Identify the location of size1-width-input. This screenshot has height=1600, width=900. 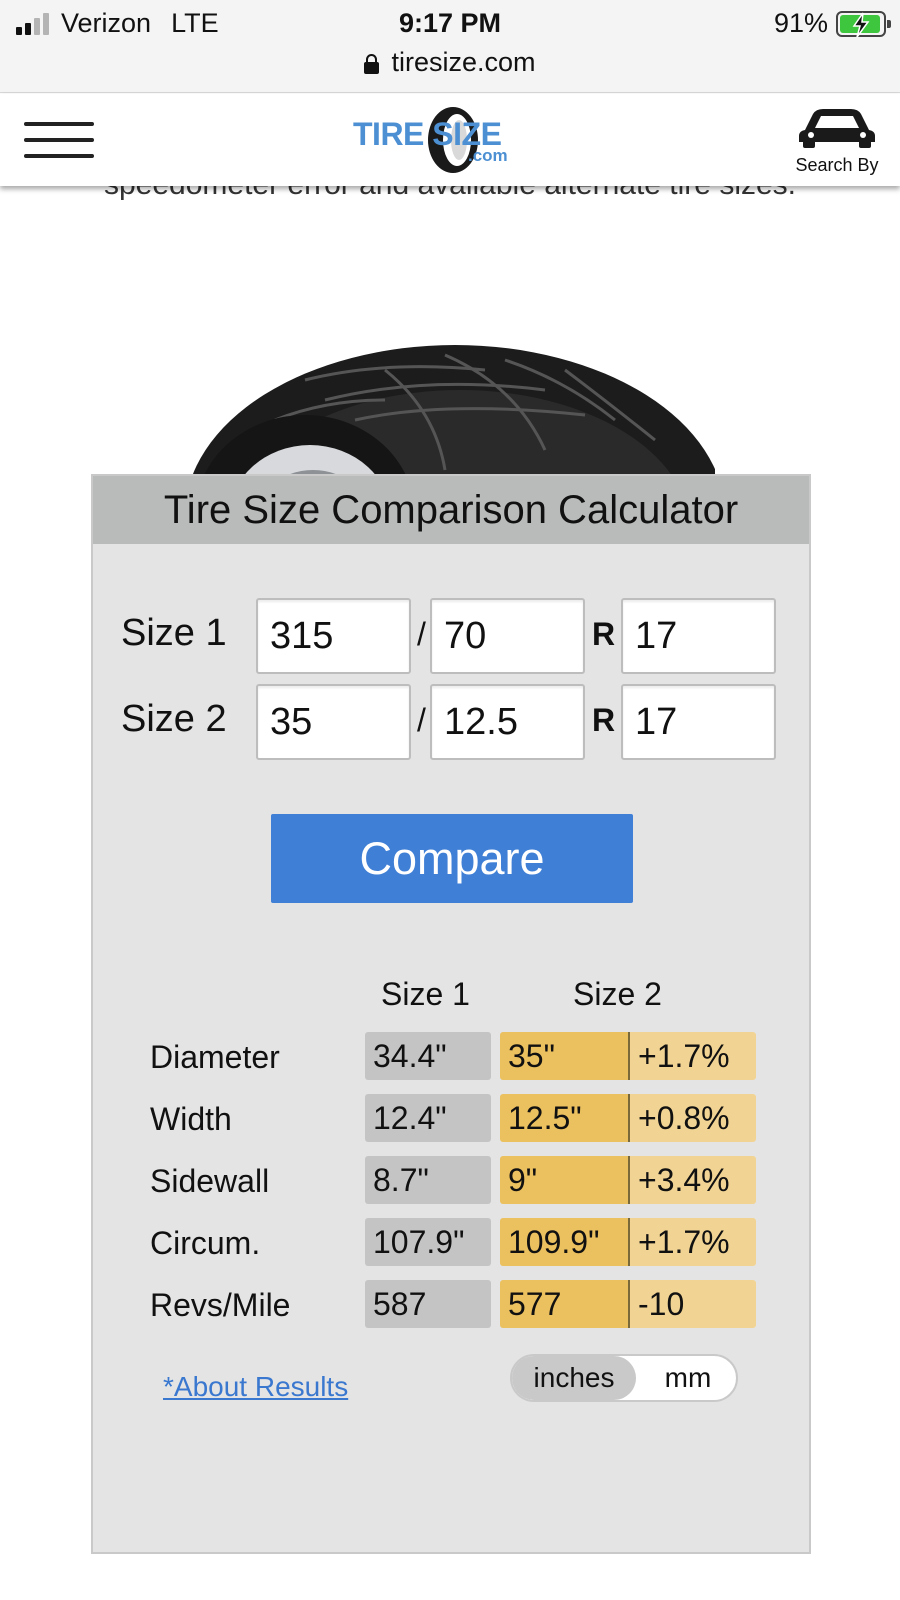
(333, 636).